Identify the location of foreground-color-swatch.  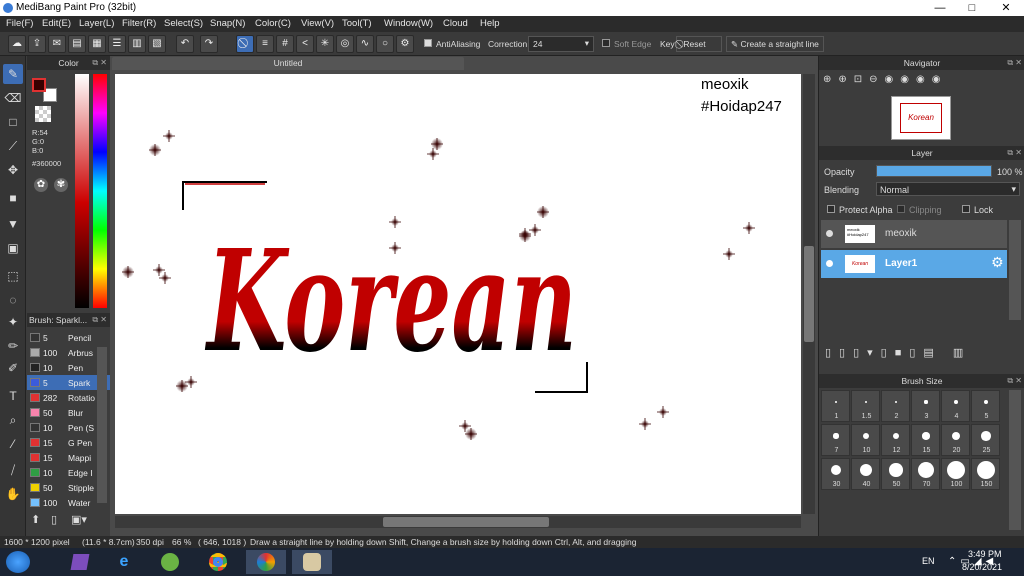
(39, 85).